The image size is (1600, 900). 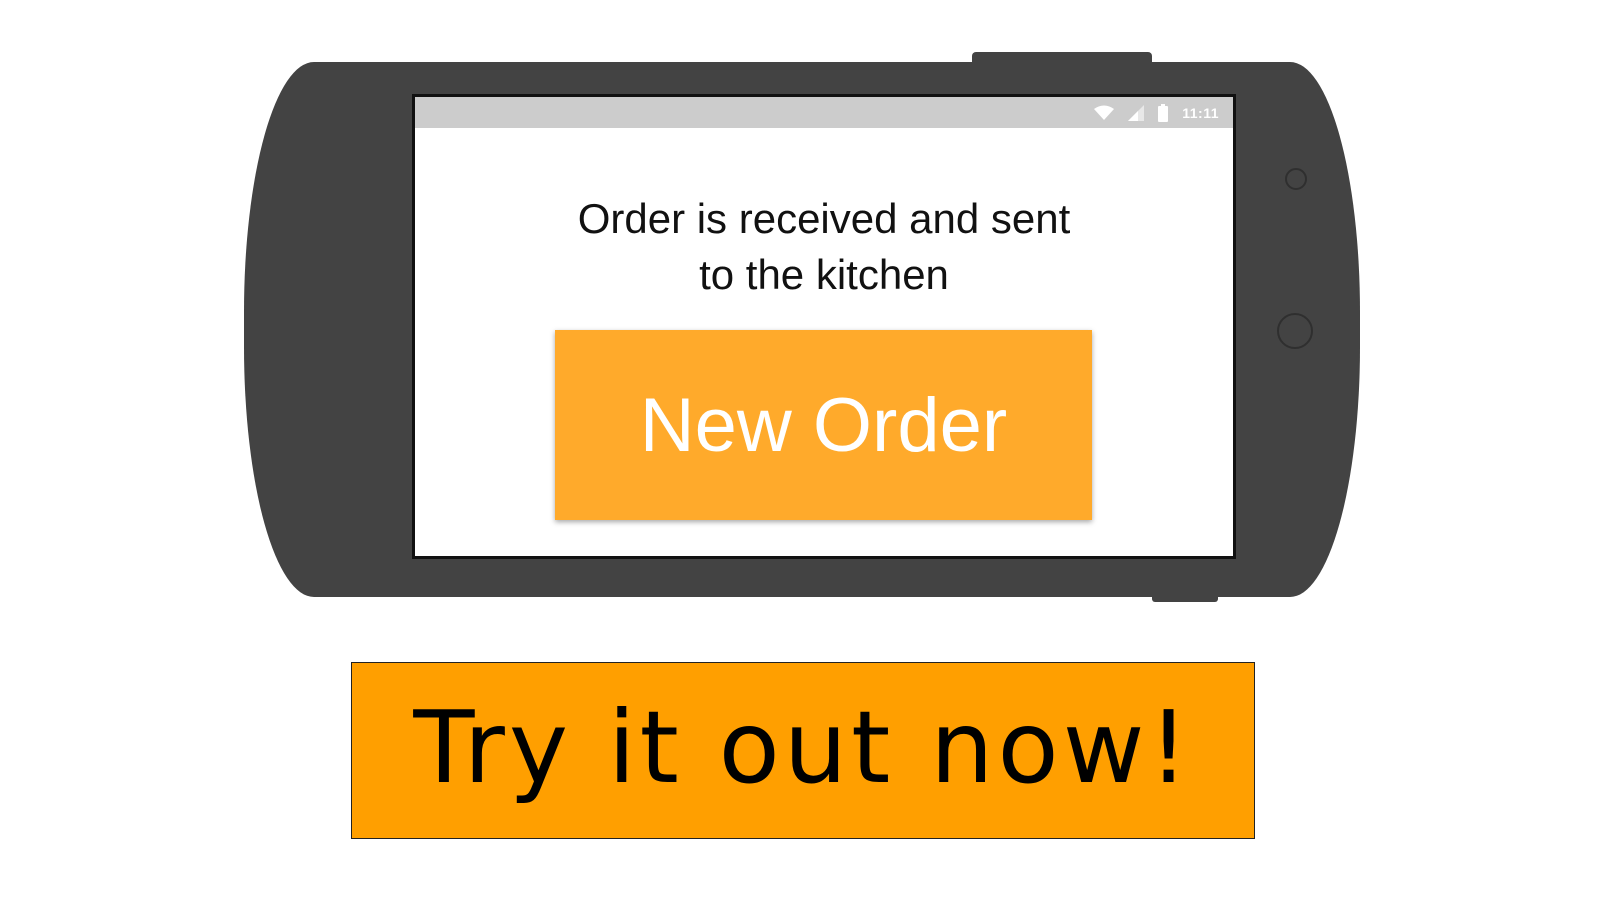 What do you see at coordinates (1136, 112) in the screenshot?
I see `cell-signal-icon` at bounding box center [1136, 112].